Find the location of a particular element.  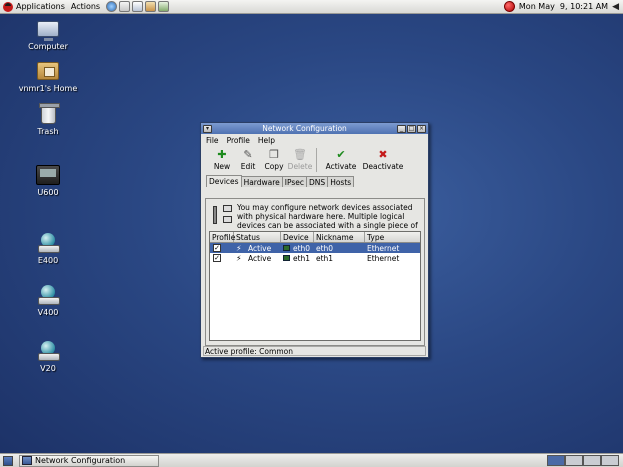

menu-help: Help is located at coordinates (266, 140).